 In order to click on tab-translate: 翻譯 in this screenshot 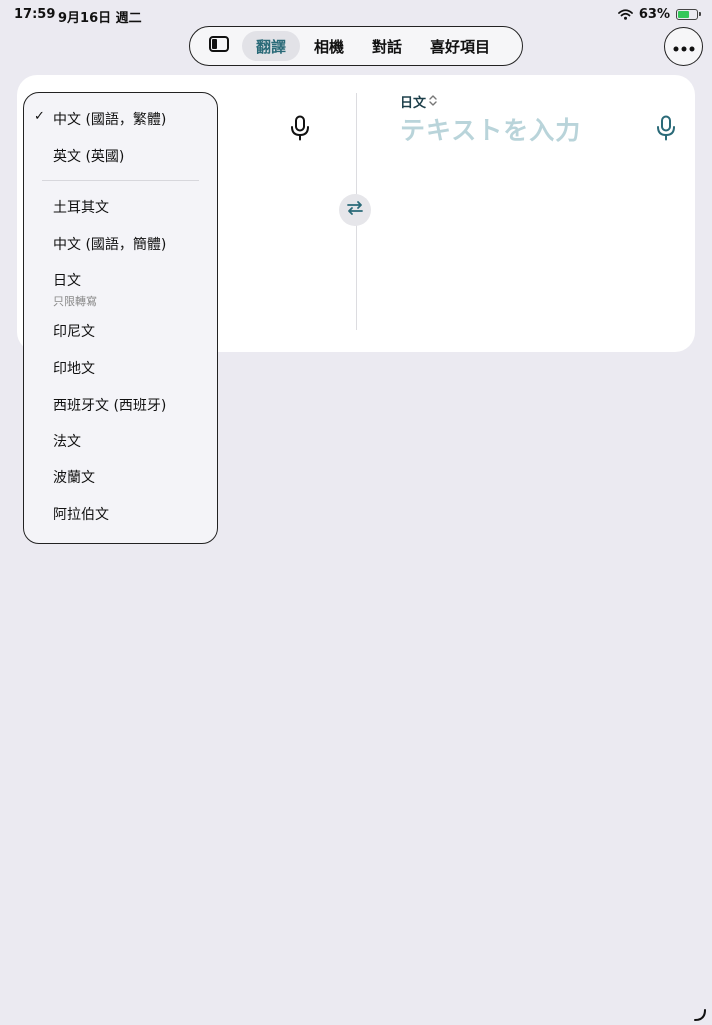, I will do `click(271, 46)`.